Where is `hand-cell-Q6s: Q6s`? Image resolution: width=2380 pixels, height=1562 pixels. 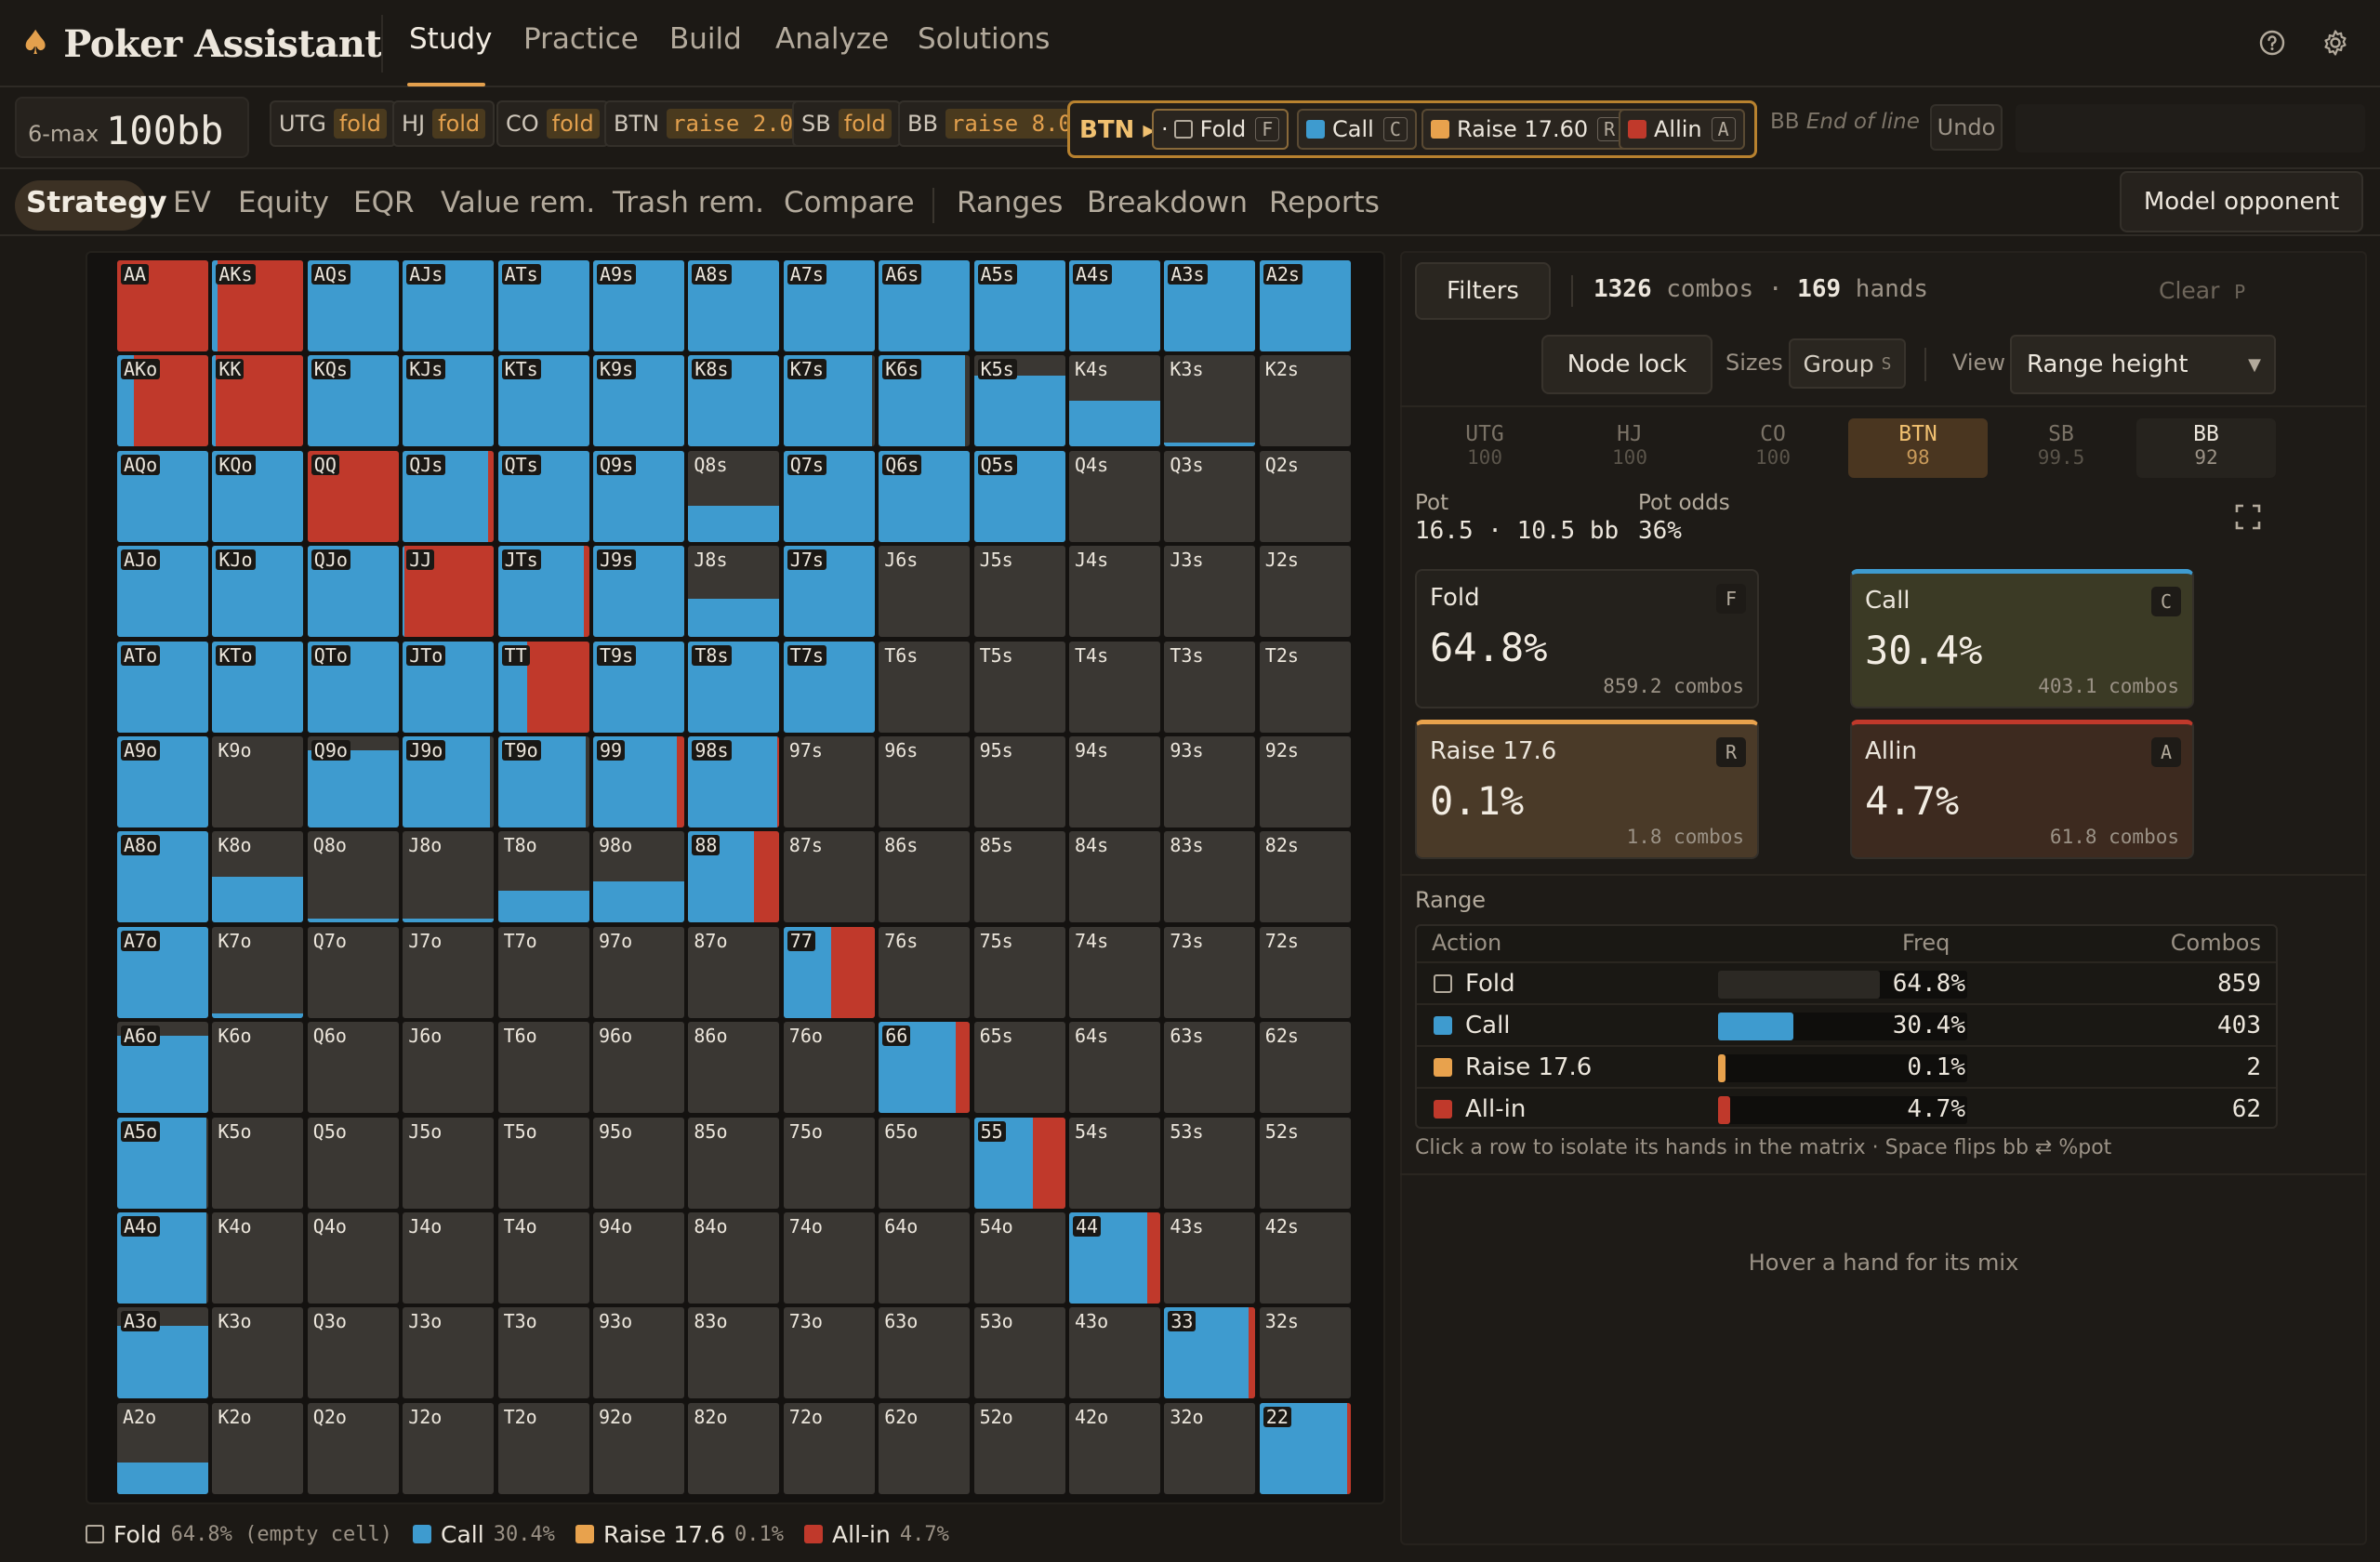 hand-cell-Q6s: Q6s is located at coordinates (925, 496).